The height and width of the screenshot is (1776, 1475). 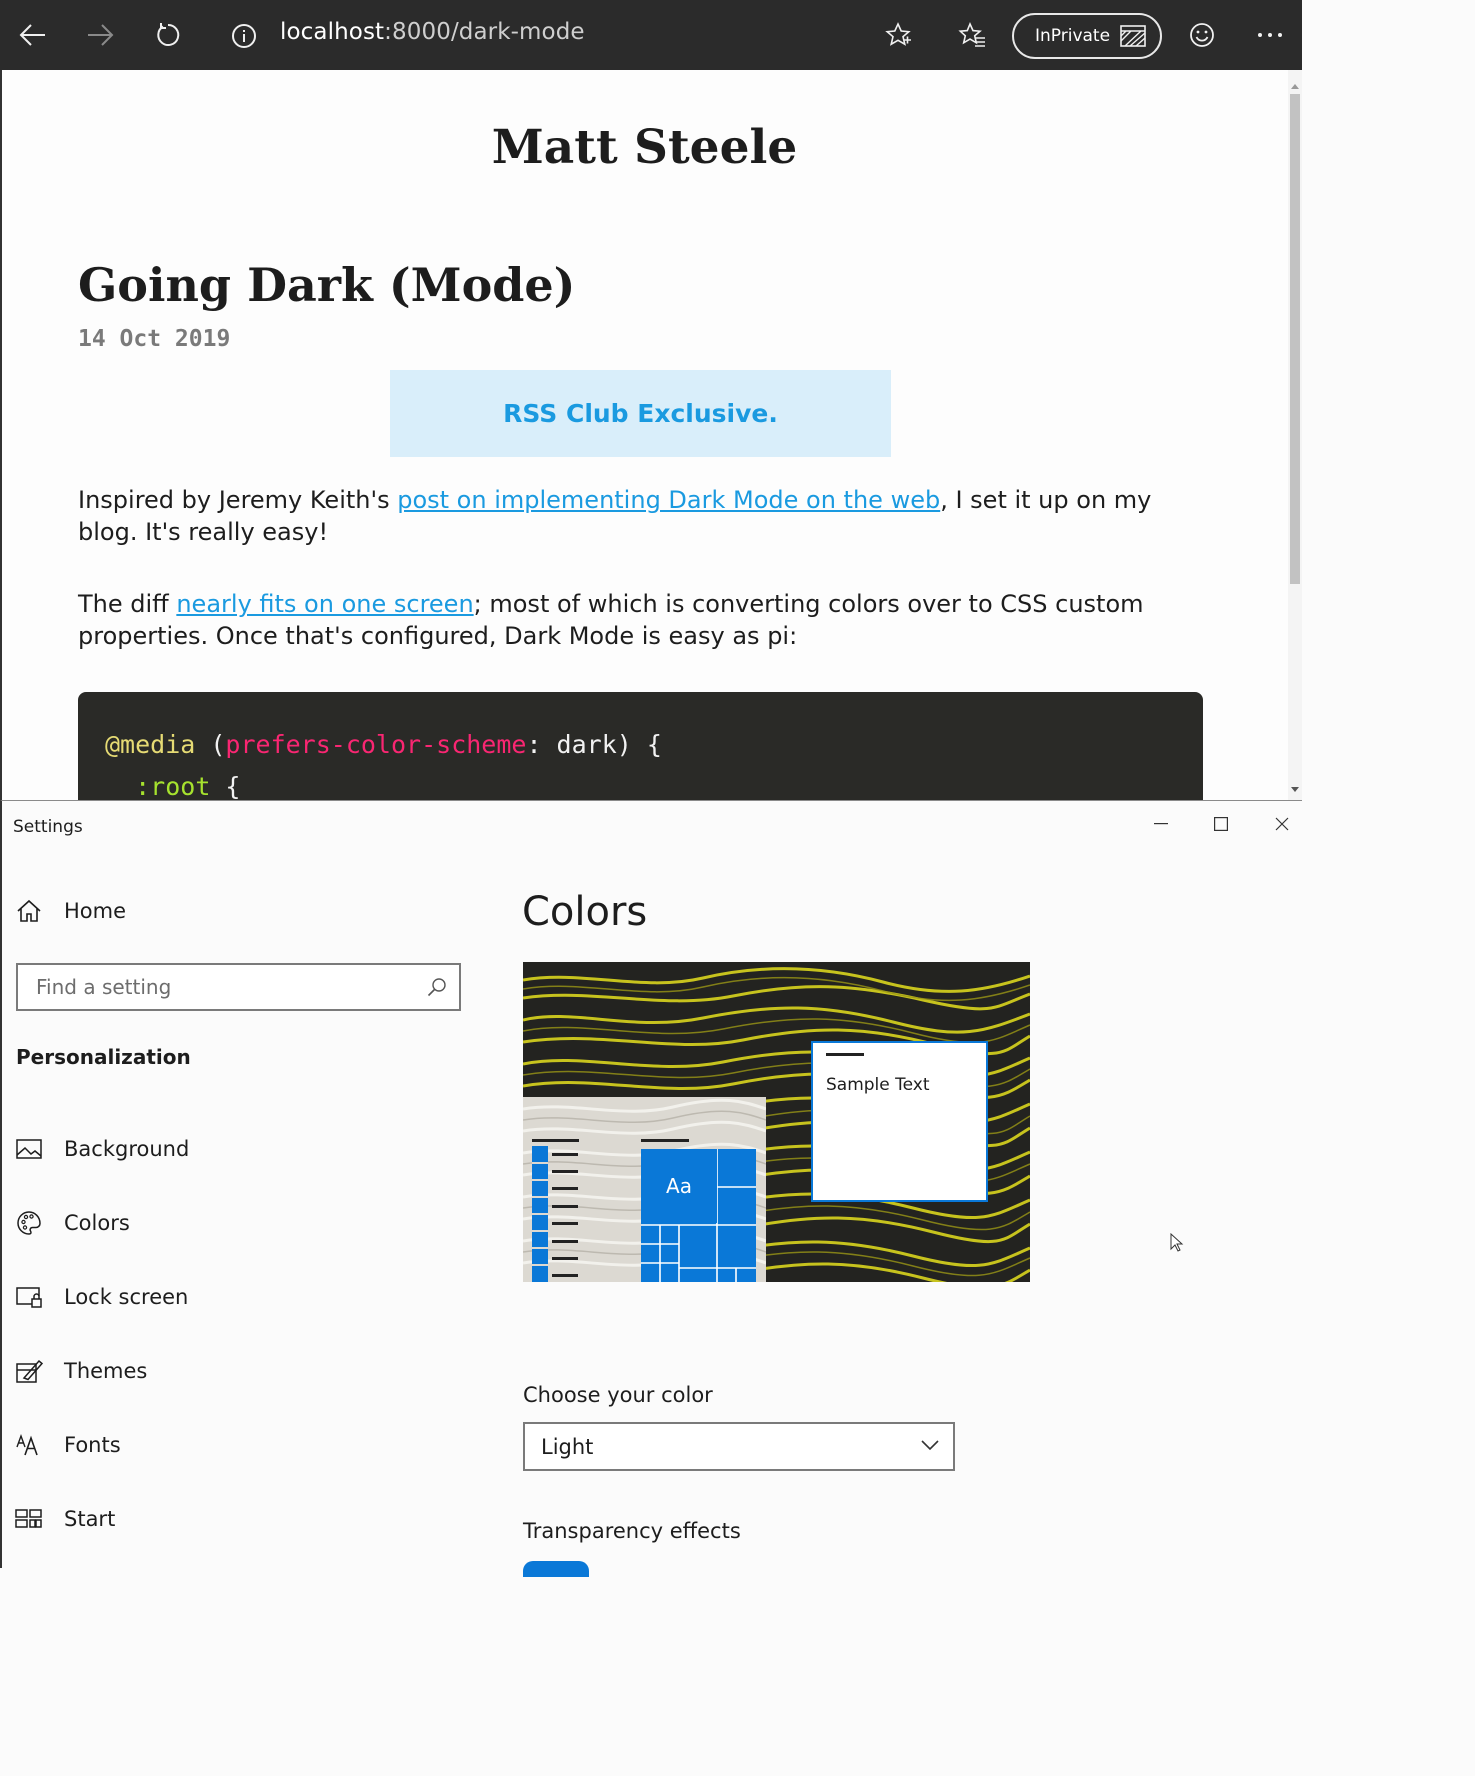 I want to click on close-icon, so click(x=1282, y=824).